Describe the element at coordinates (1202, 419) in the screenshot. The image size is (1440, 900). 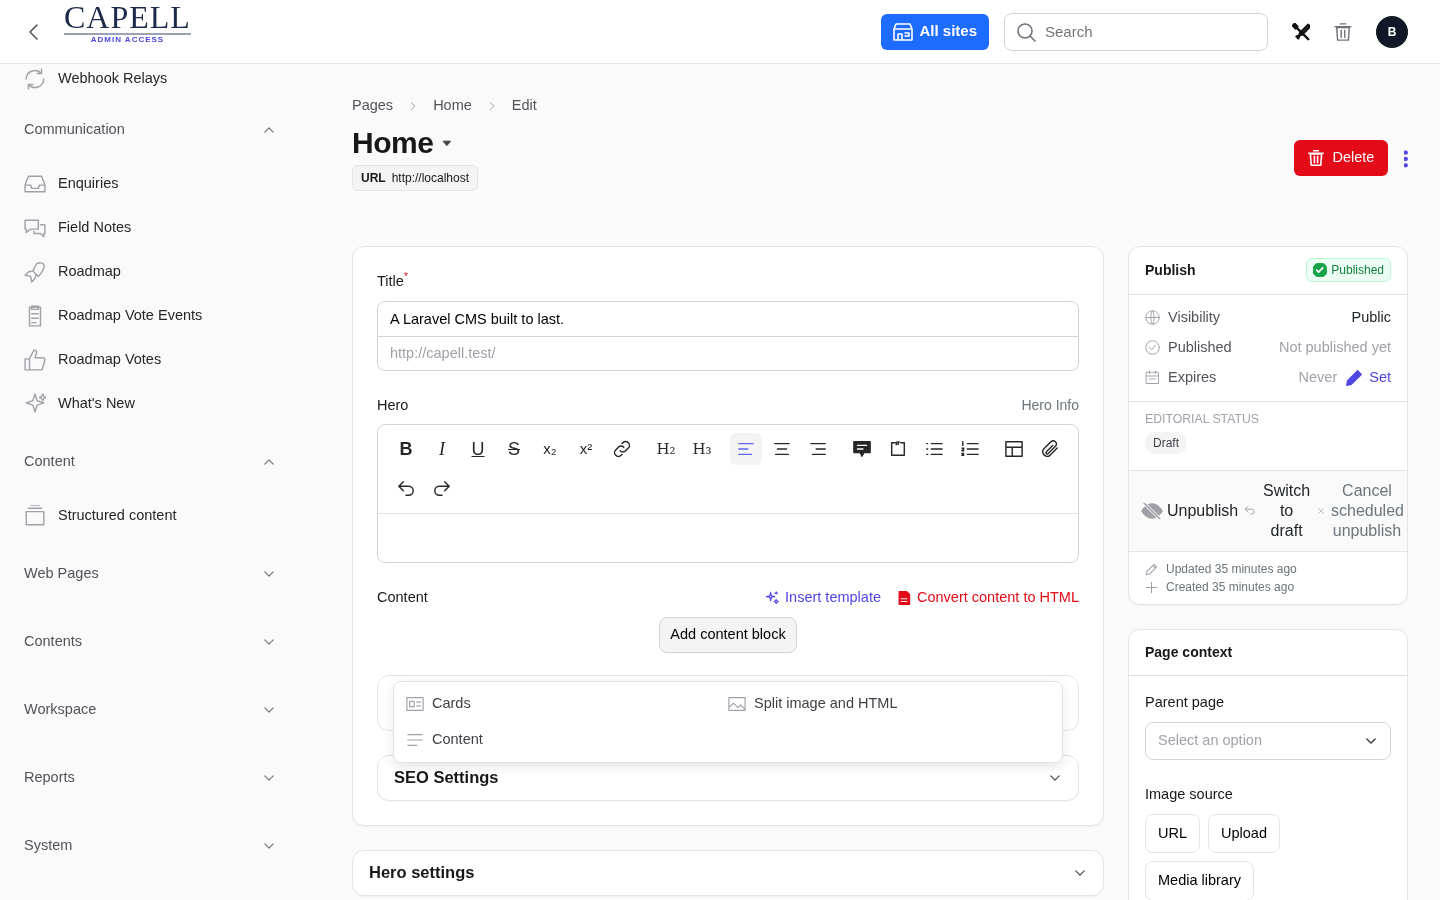
I see `section-label: EDITORIAL STATUS` at that location.